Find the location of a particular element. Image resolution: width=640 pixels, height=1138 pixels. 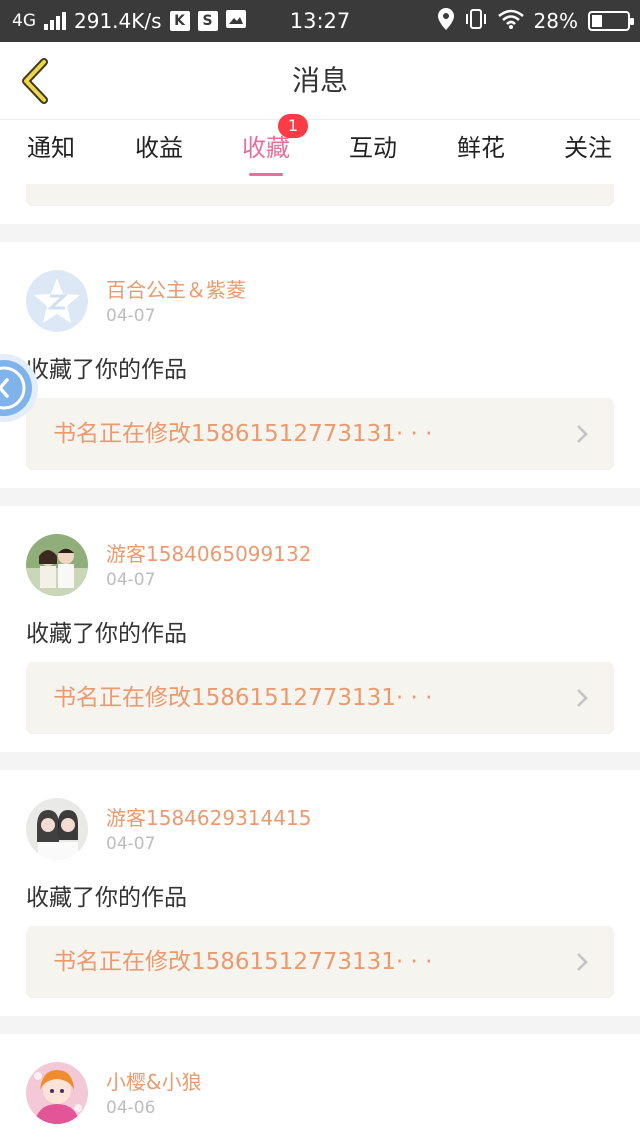

tab-earnings: 收益 is located at coordinates (159, 152).